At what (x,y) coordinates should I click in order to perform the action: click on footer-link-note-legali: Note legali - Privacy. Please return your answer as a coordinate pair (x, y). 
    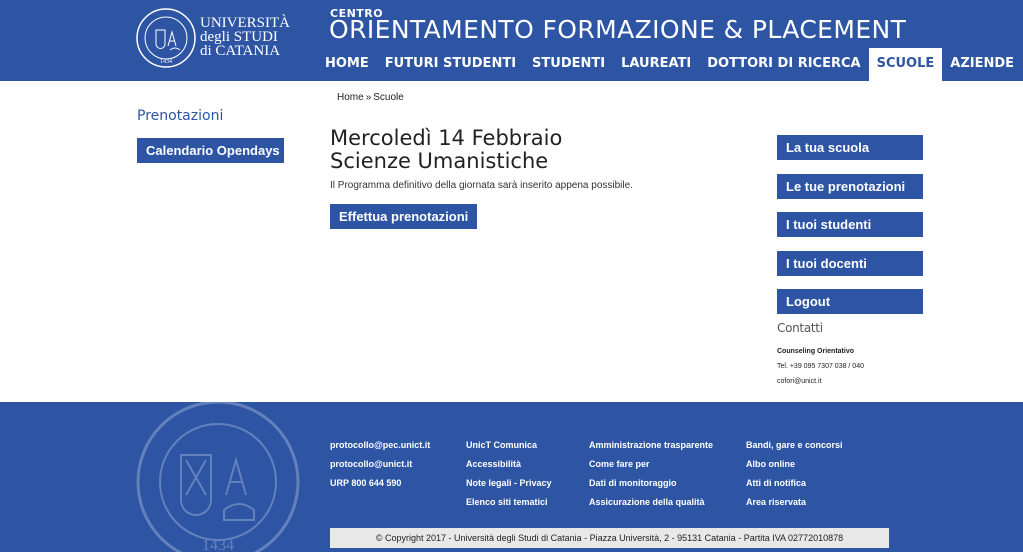
    Looking at the image, I should click on (509, 483).